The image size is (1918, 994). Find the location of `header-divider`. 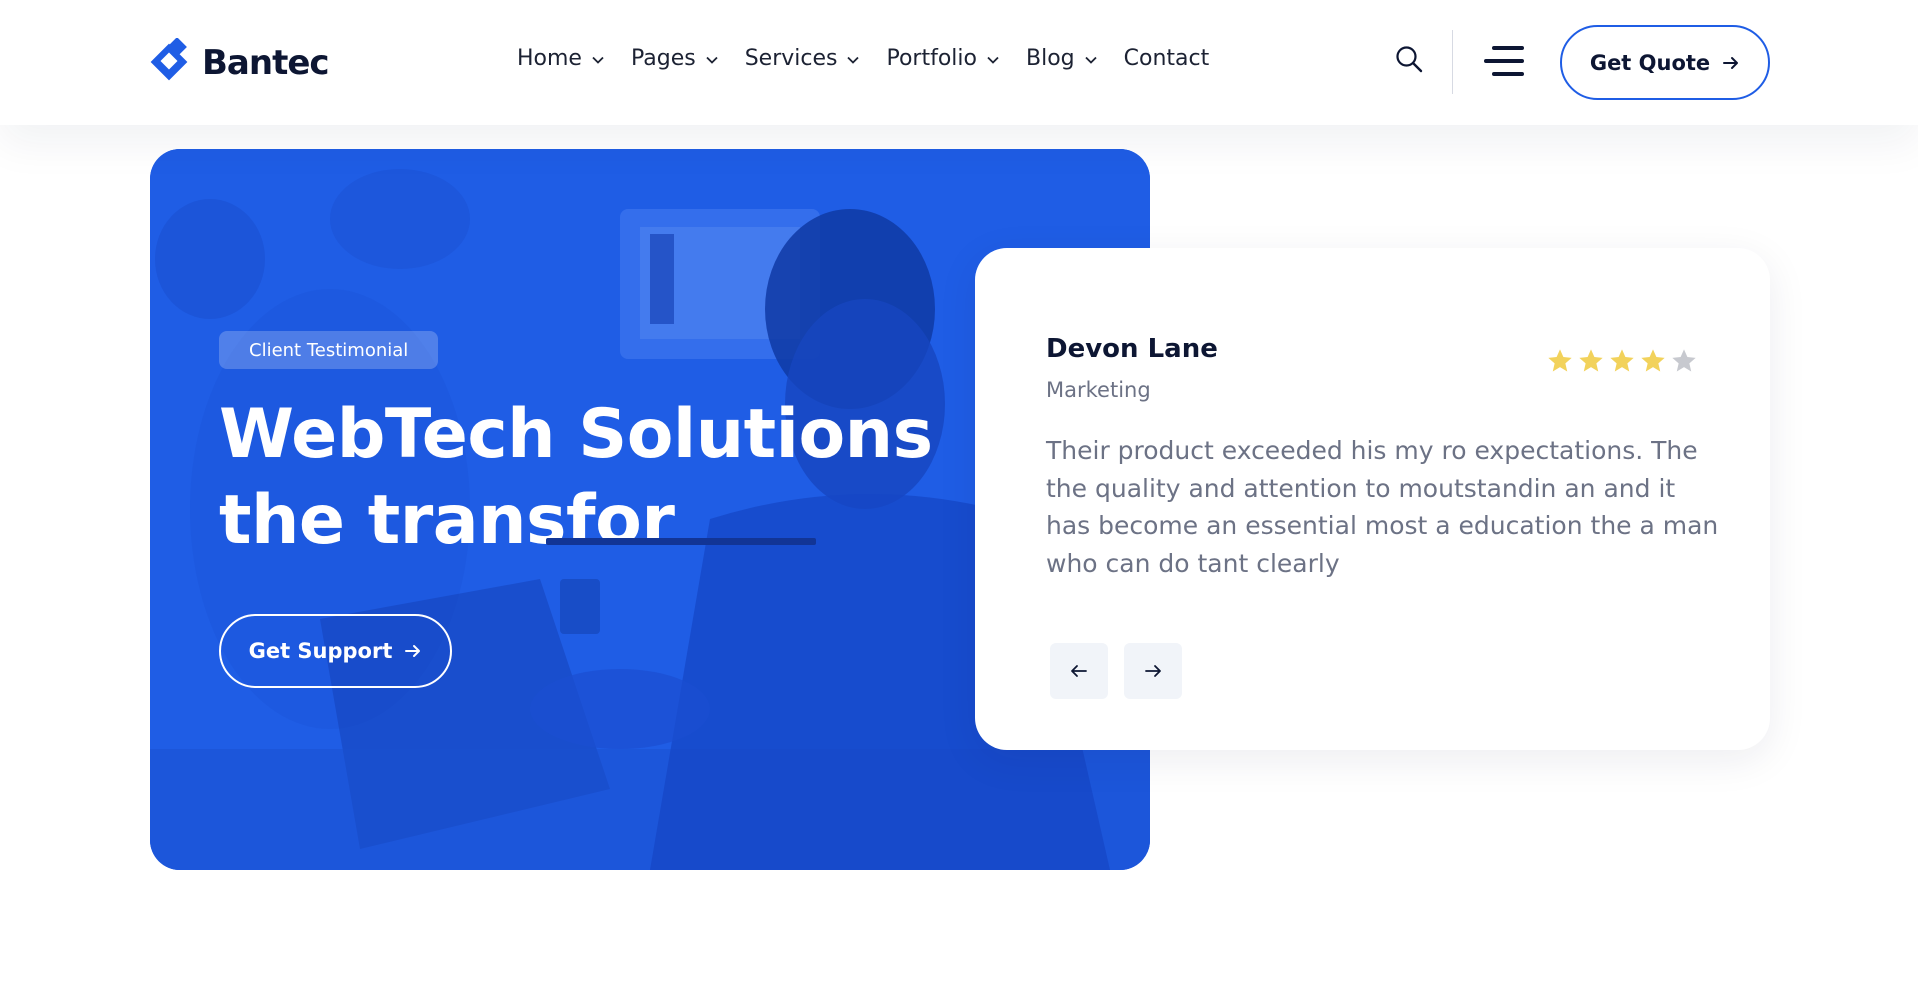

header-divider is located at coordinates (1452, 62).